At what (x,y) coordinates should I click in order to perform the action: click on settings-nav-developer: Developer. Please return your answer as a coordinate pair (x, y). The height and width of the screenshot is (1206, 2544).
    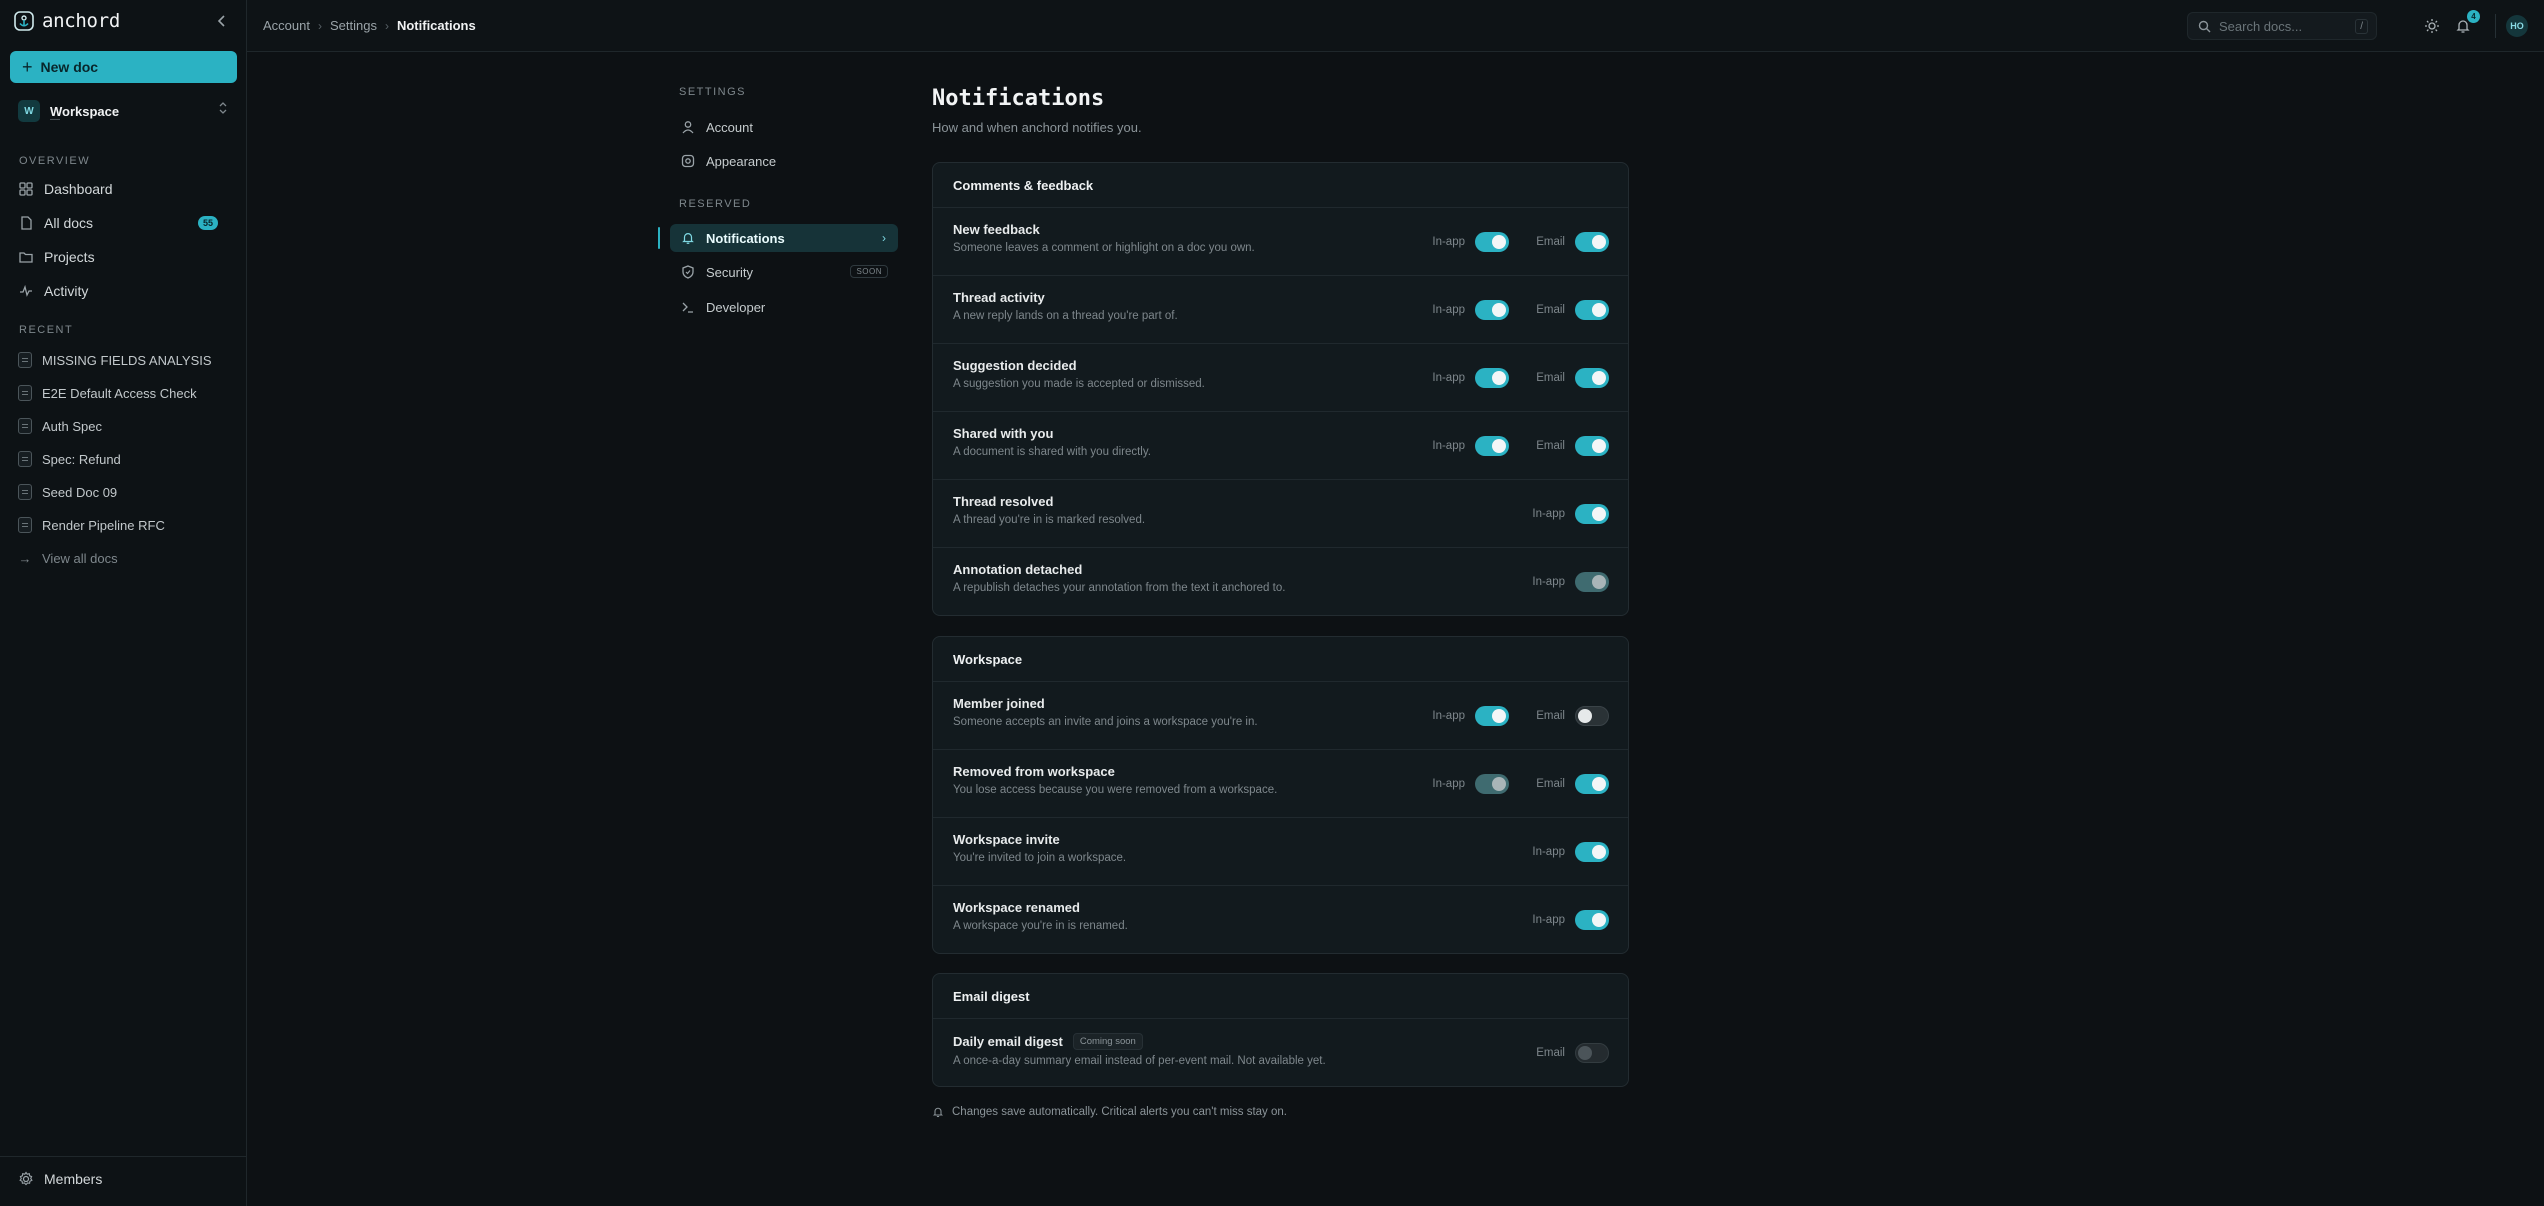
    Looking at the image, I should click on (784, 307).